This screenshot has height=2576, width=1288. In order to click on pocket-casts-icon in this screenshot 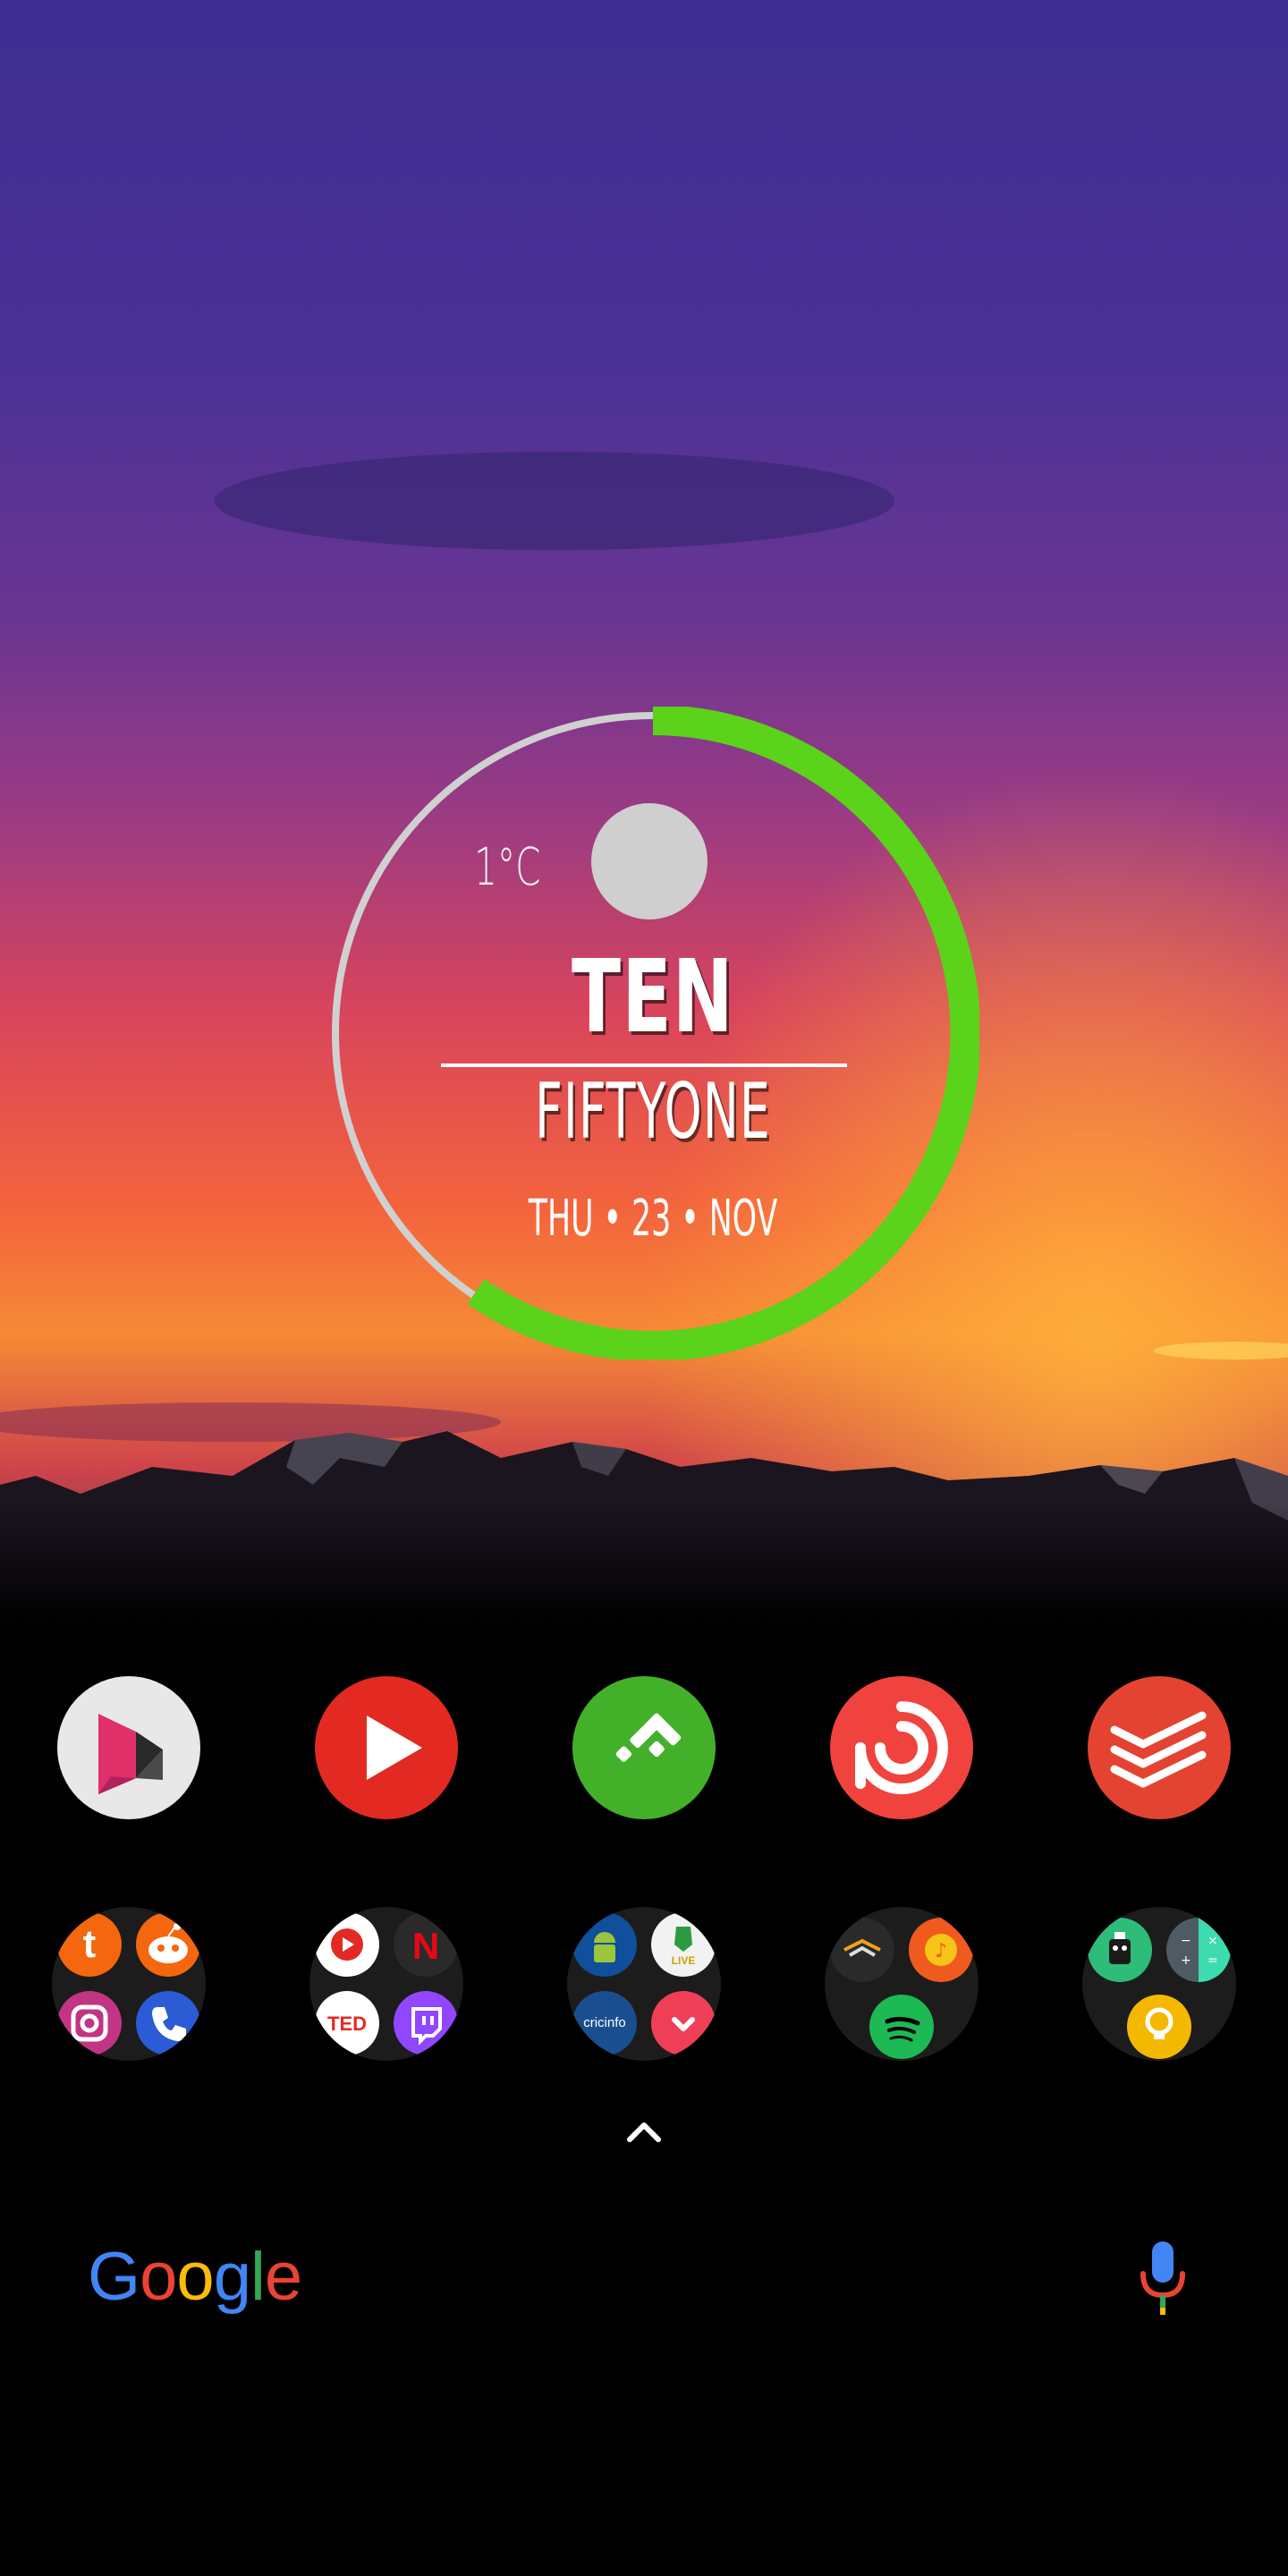, I will do `click(901, 1747)`.